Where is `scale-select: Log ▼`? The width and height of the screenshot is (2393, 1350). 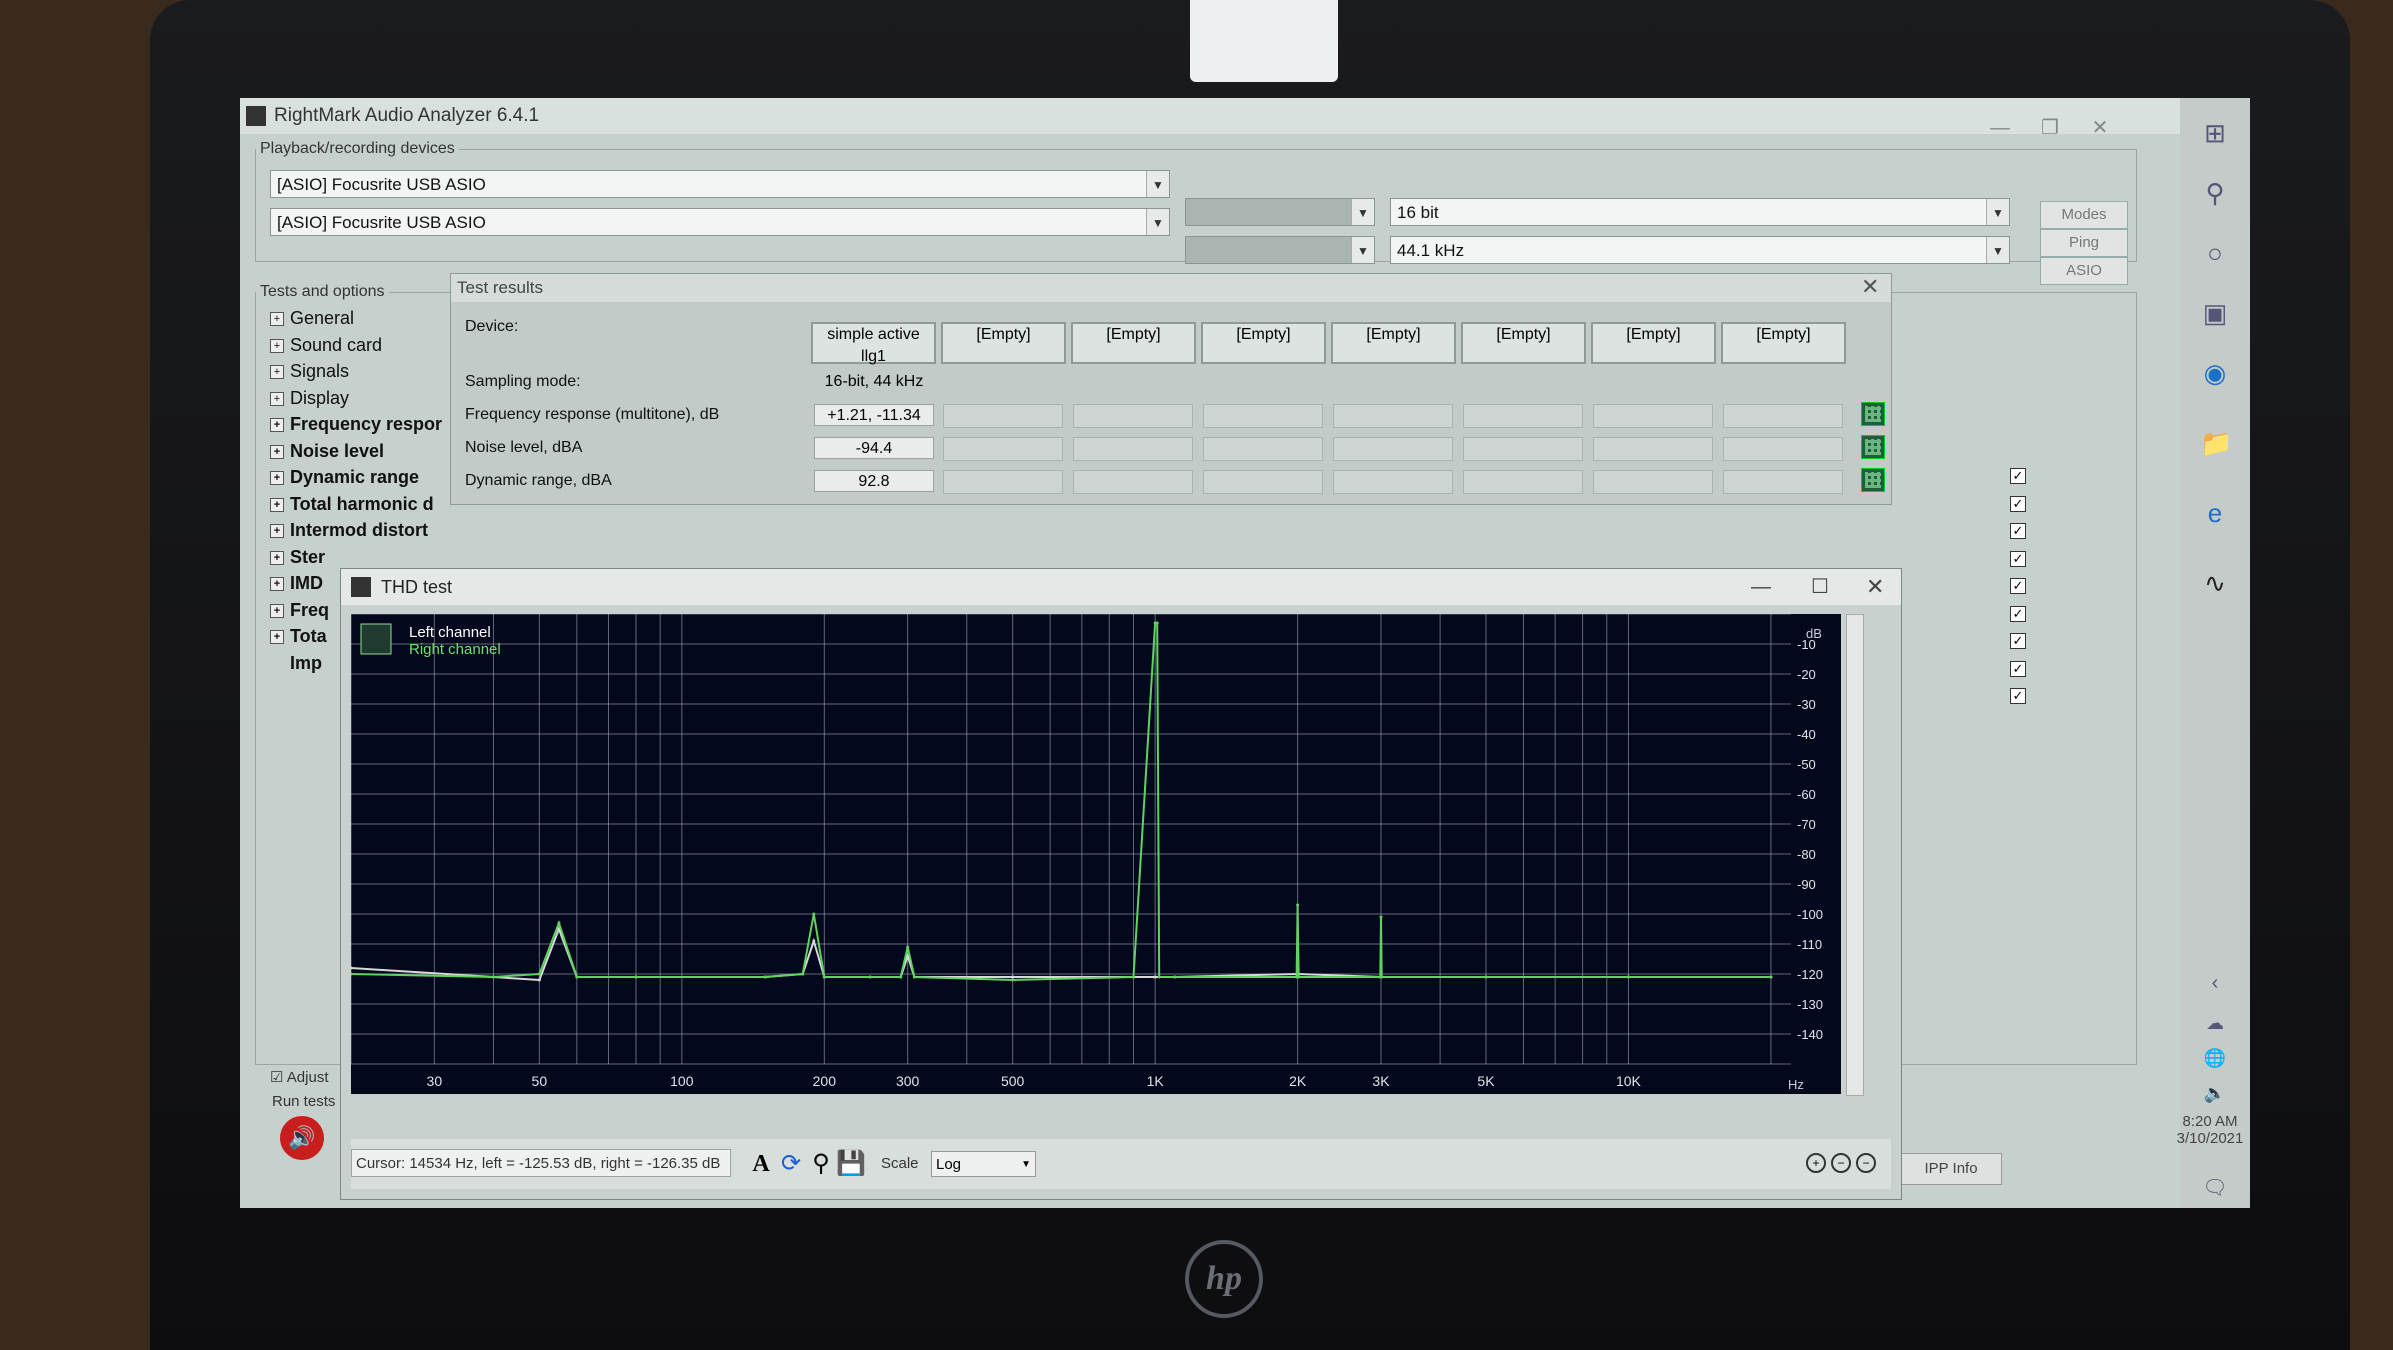
scale-select: Log ▼ is located at coordinates (983, 1164).